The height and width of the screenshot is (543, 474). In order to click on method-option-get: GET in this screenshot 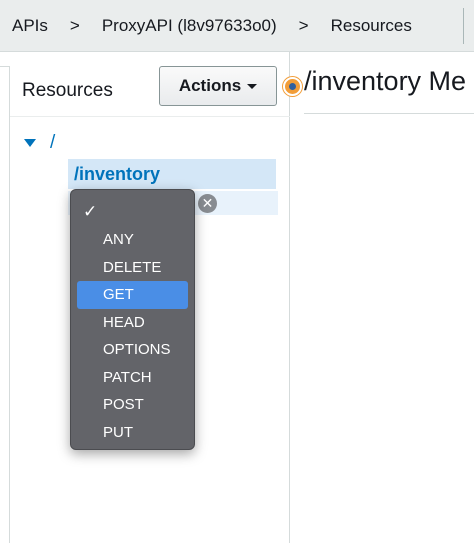, I will do `click(132, 295)`.